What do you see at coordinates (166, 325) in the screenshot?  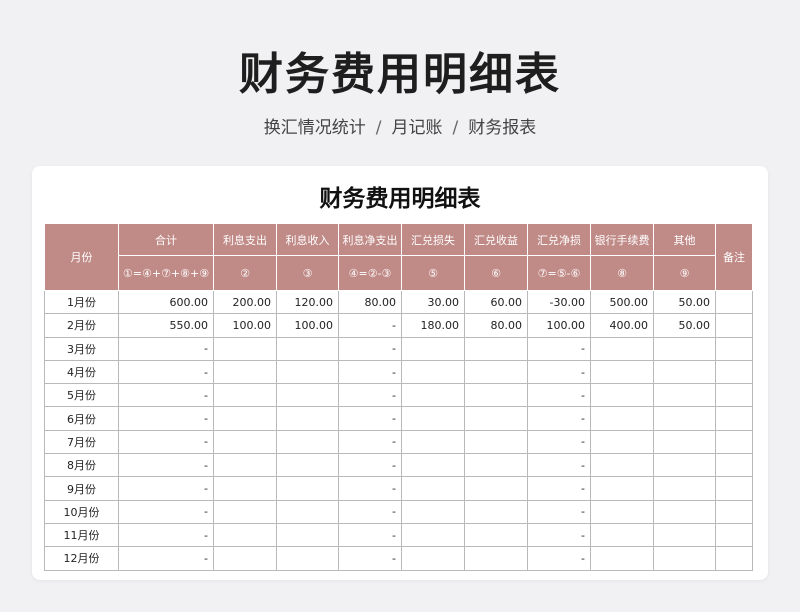 I see `cell-total: 550.00` at bounding box center [166, 325].